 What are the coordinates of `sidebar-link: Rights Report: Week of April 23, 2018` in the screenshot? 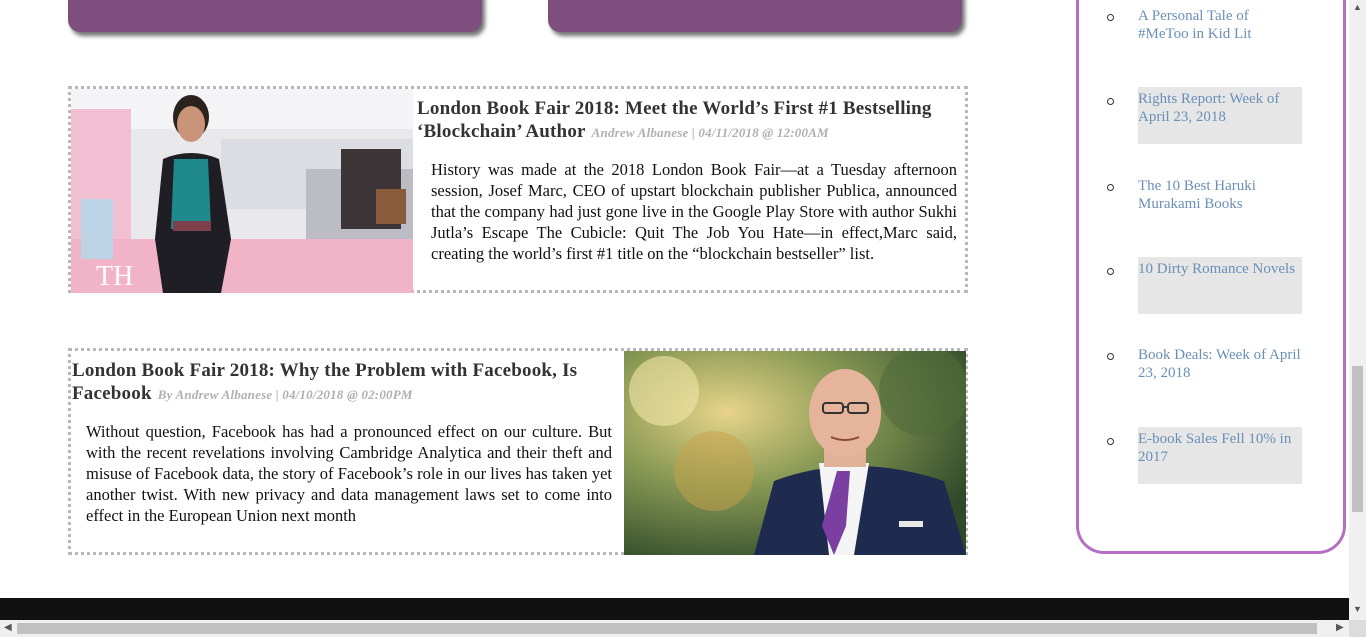 It's located at (1220, 115).